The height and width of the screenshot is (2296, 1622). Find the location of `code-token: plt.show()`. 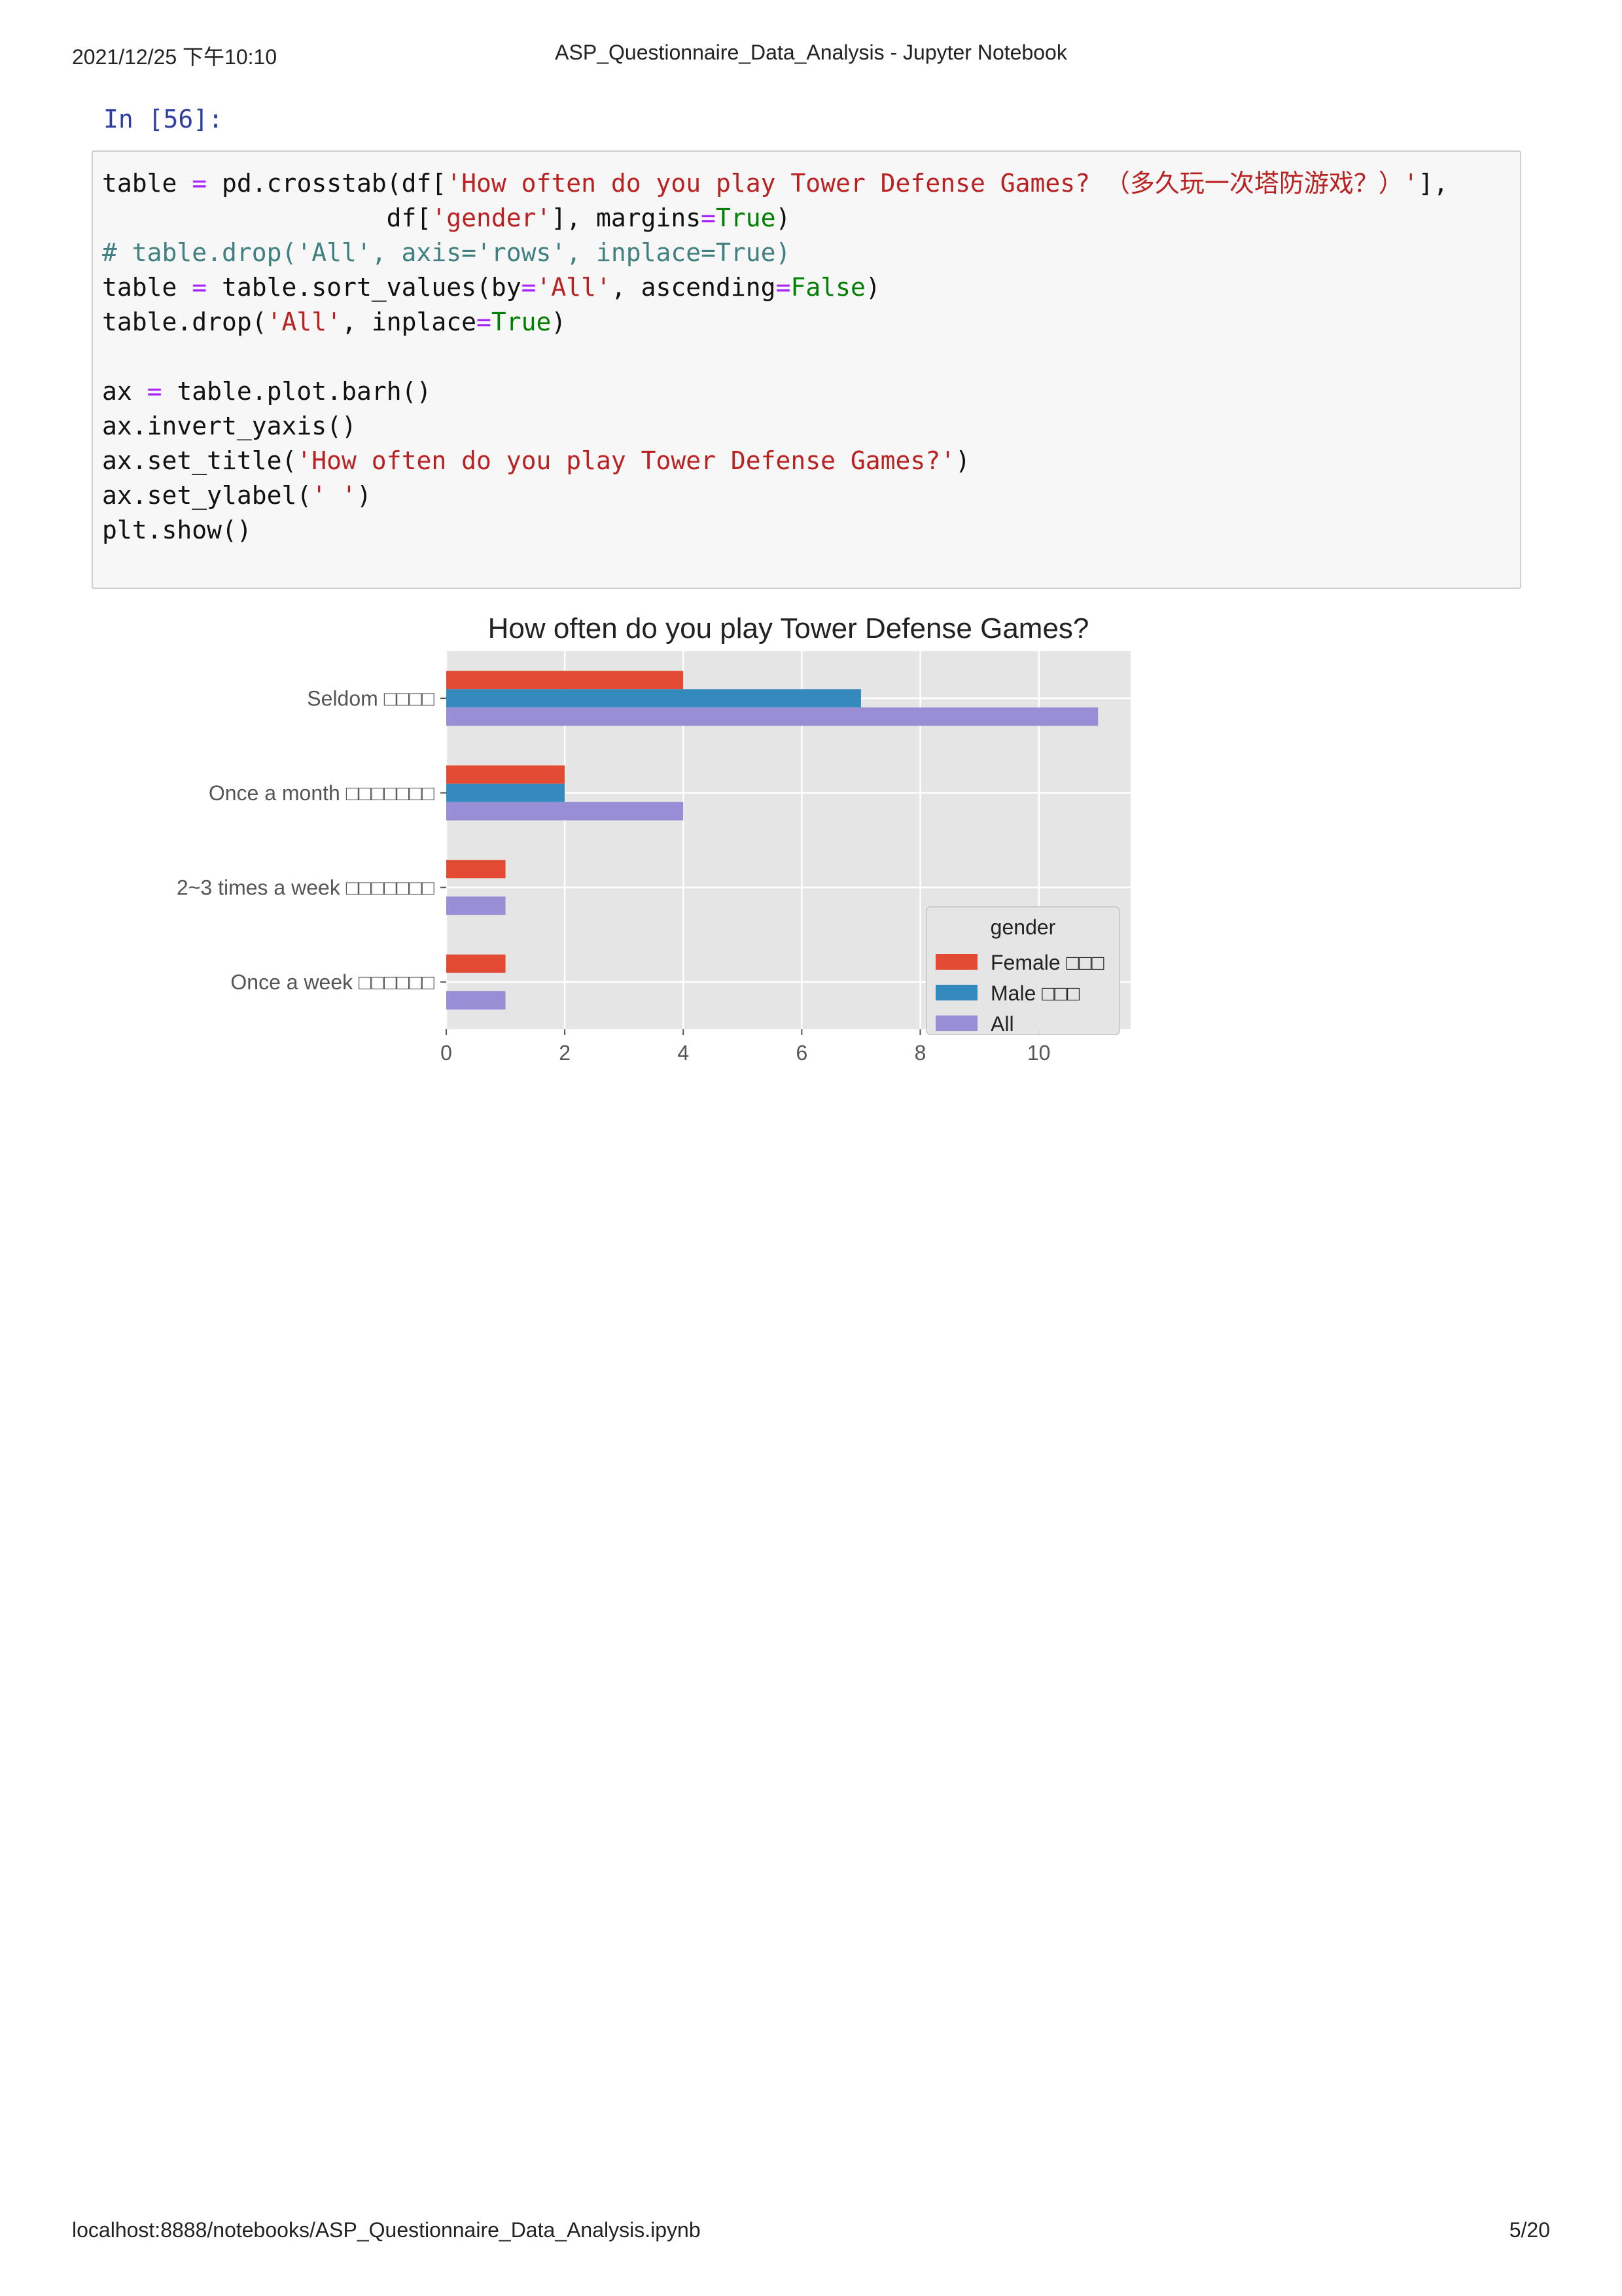

code-token: plt.show() is located at coordinates (177, 530).